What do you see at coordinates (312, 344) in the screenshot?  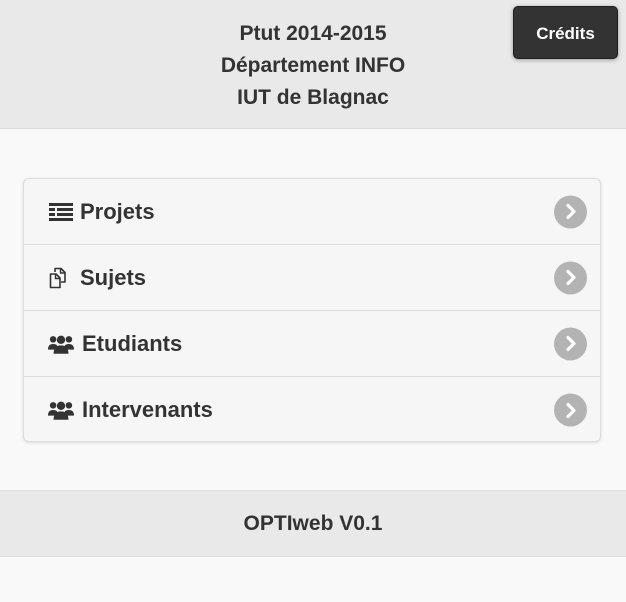 I see `nav-item-etudiants: Etudiants` at bounding box center [312, 344].